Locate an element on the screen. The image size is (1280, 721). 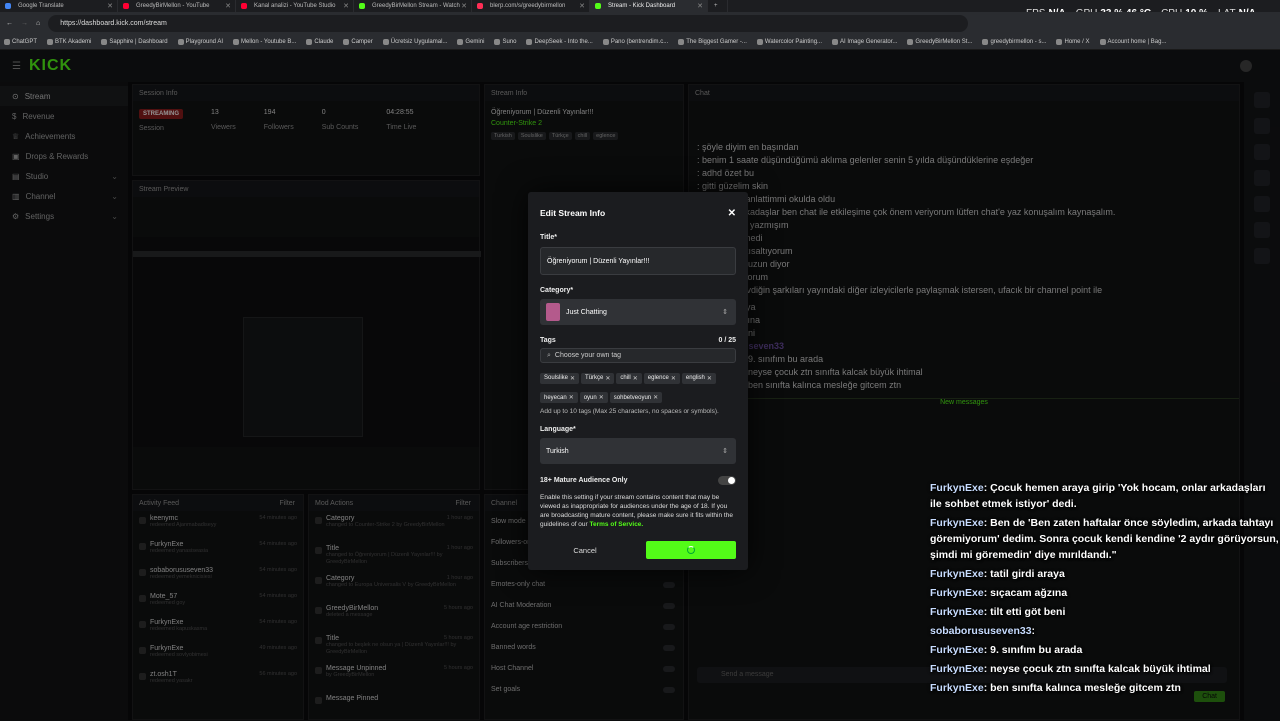
tag-input: ⌕ Choose your own tag is located at coordinates (638, 355).